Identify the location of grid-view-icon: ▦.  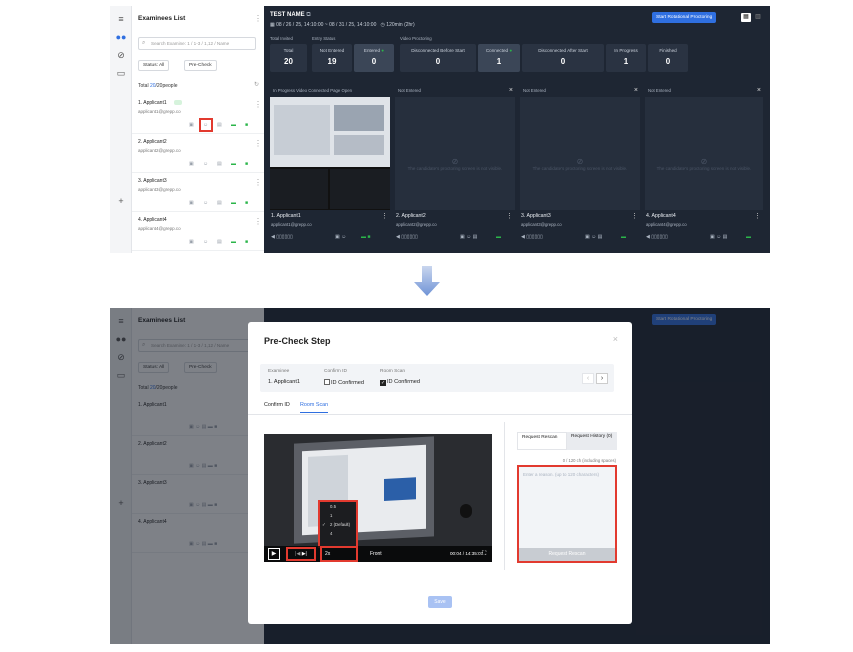
(746, 17).